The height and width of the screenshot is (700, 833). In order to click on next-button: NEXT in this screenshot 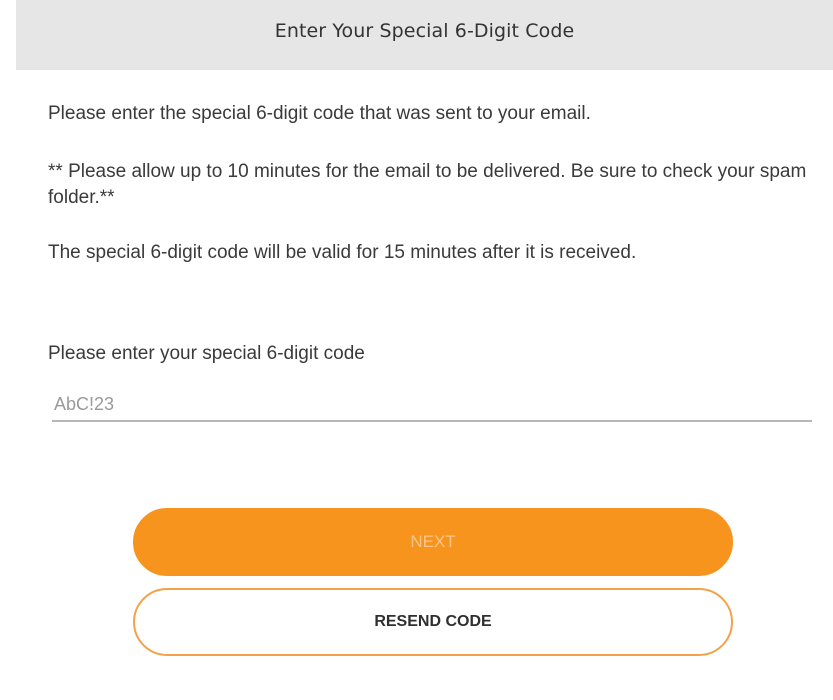, I will do `click(433, 542)`.